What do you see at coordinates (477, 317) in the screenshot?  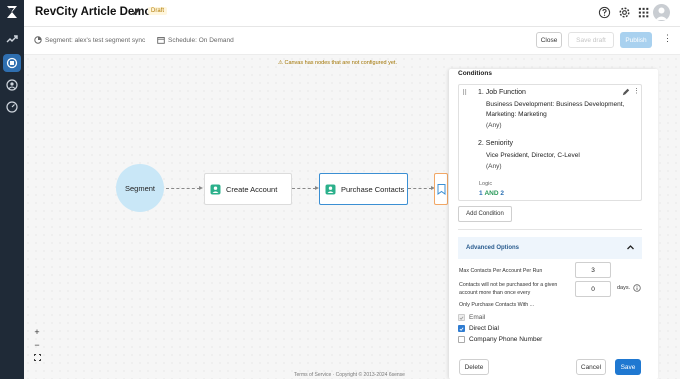 I see `email-checkbox-label: Email` at bounding box center [477, 317].